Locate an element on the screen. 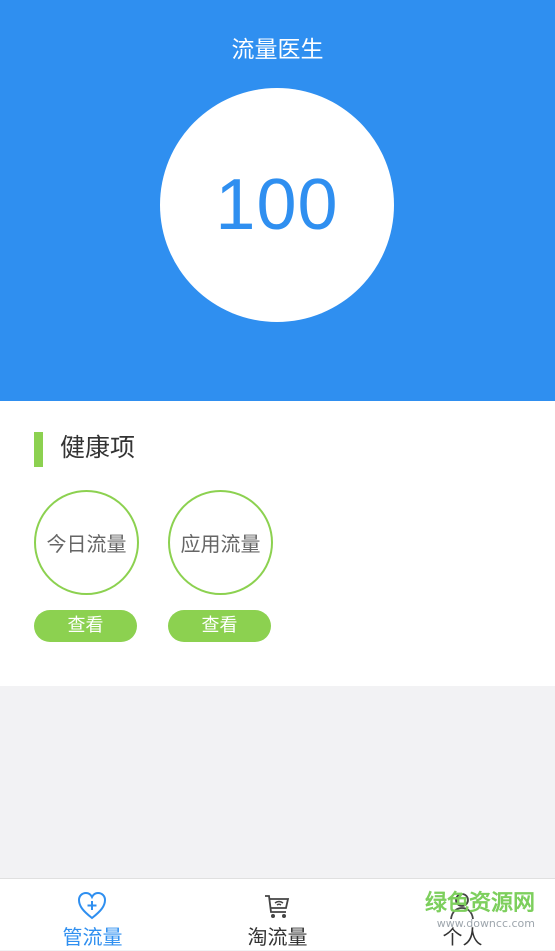 This screenshot has height=951, width=555. watermark: 绿色资源网 www.downcc.com is located at coordinates (480, 911).